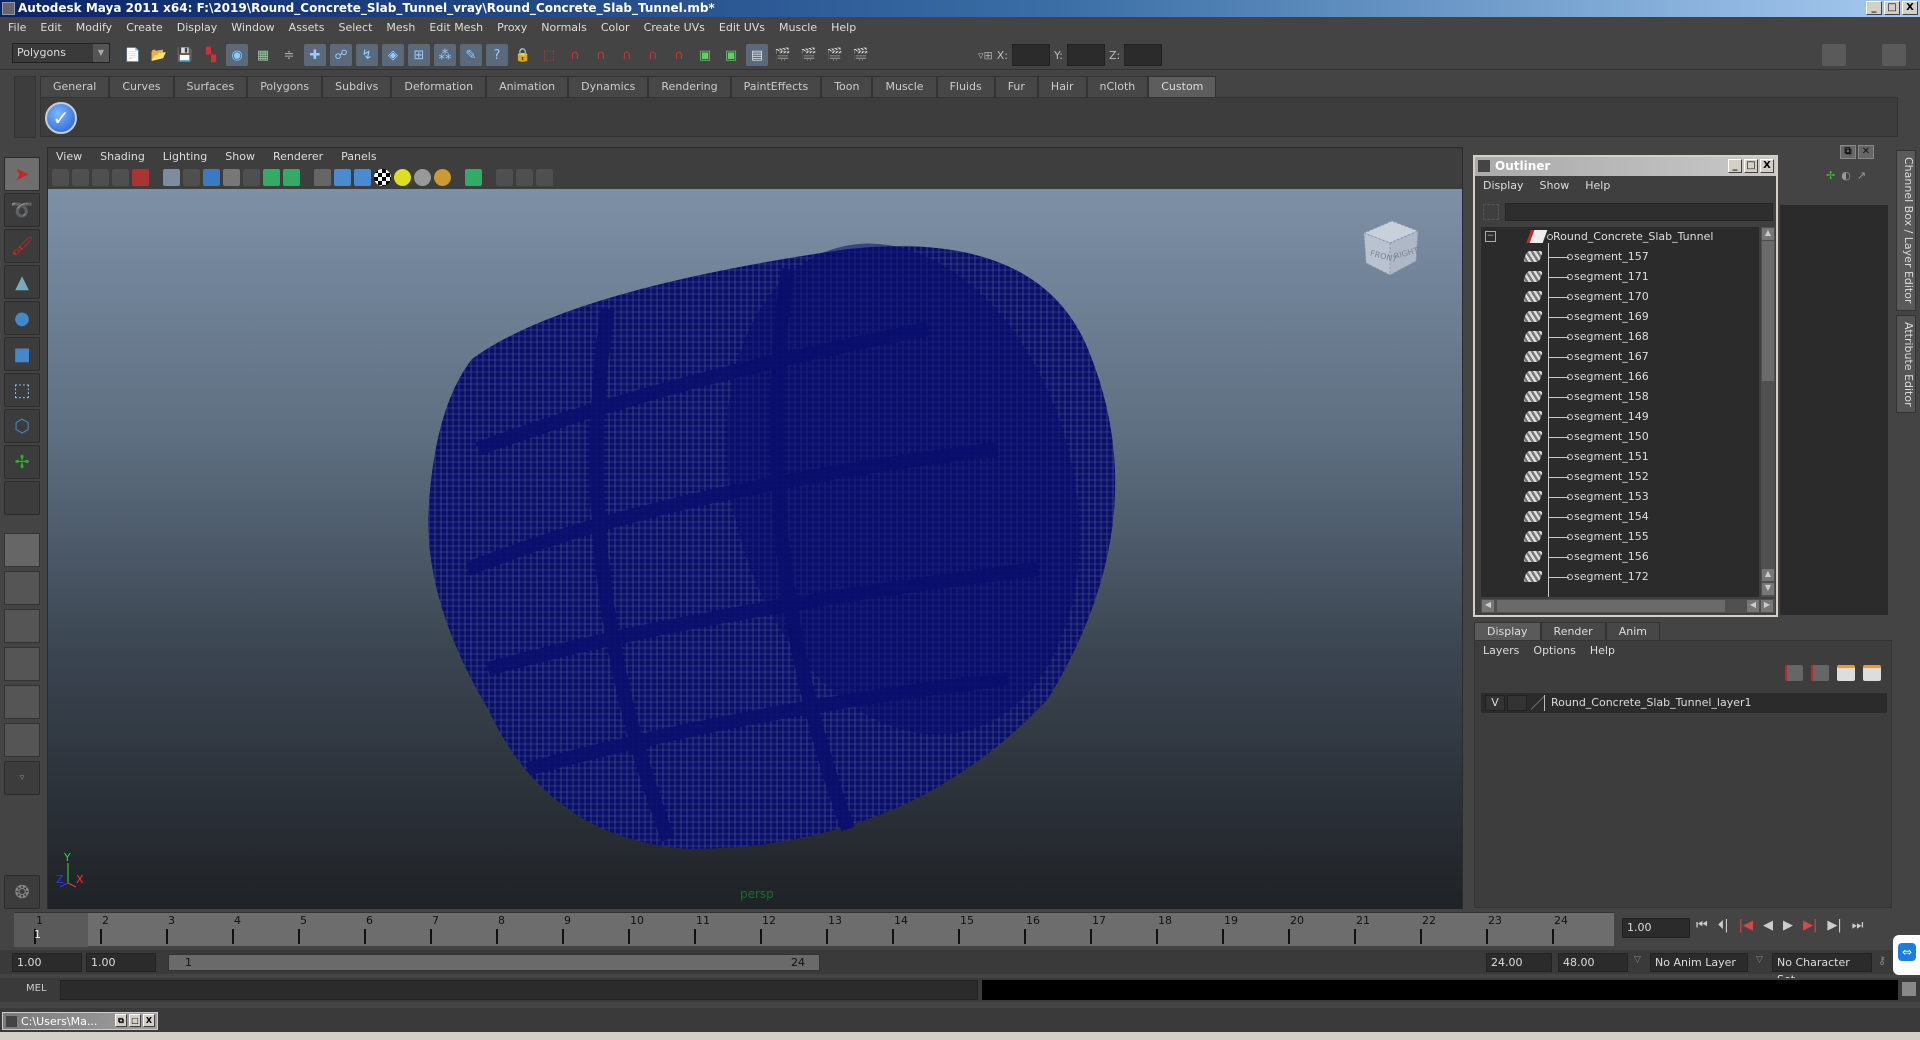  Describe the element at coordinates (25, 107) in the screenshot. I see `shelf-menu-button` at that location.